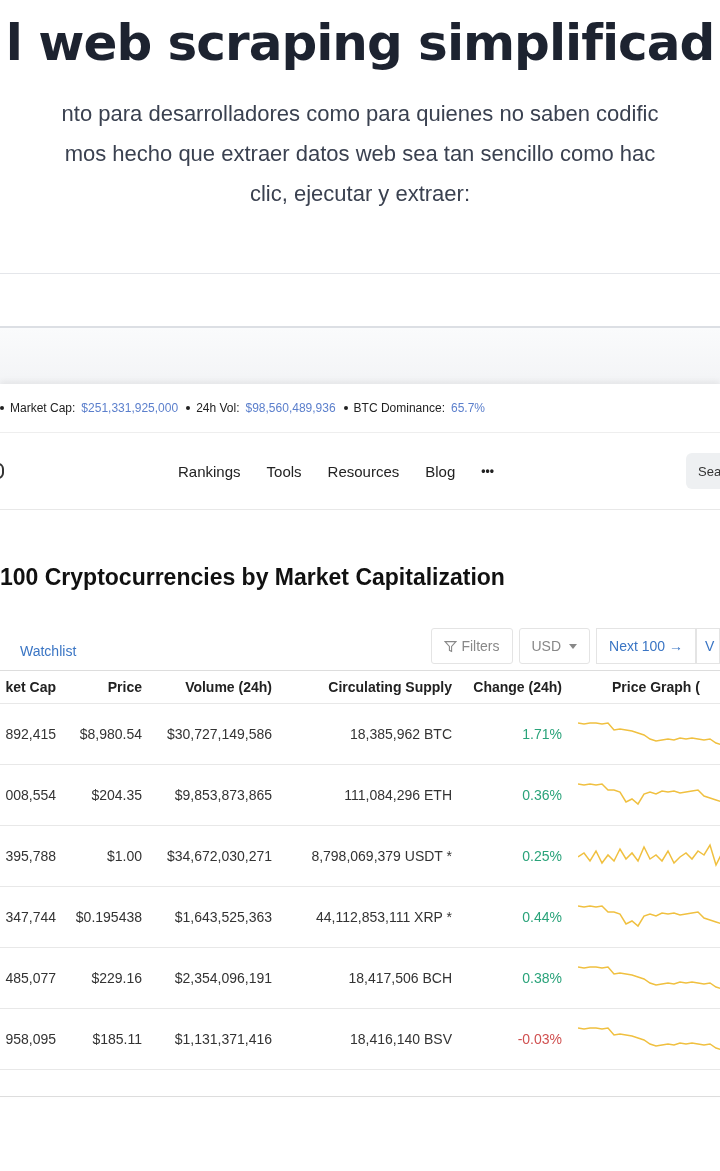 This screenshot has height=1171, width=720. I want to click on intro-text: nto para desarrolladores como para quienes no saben codific, so click(360, 114).